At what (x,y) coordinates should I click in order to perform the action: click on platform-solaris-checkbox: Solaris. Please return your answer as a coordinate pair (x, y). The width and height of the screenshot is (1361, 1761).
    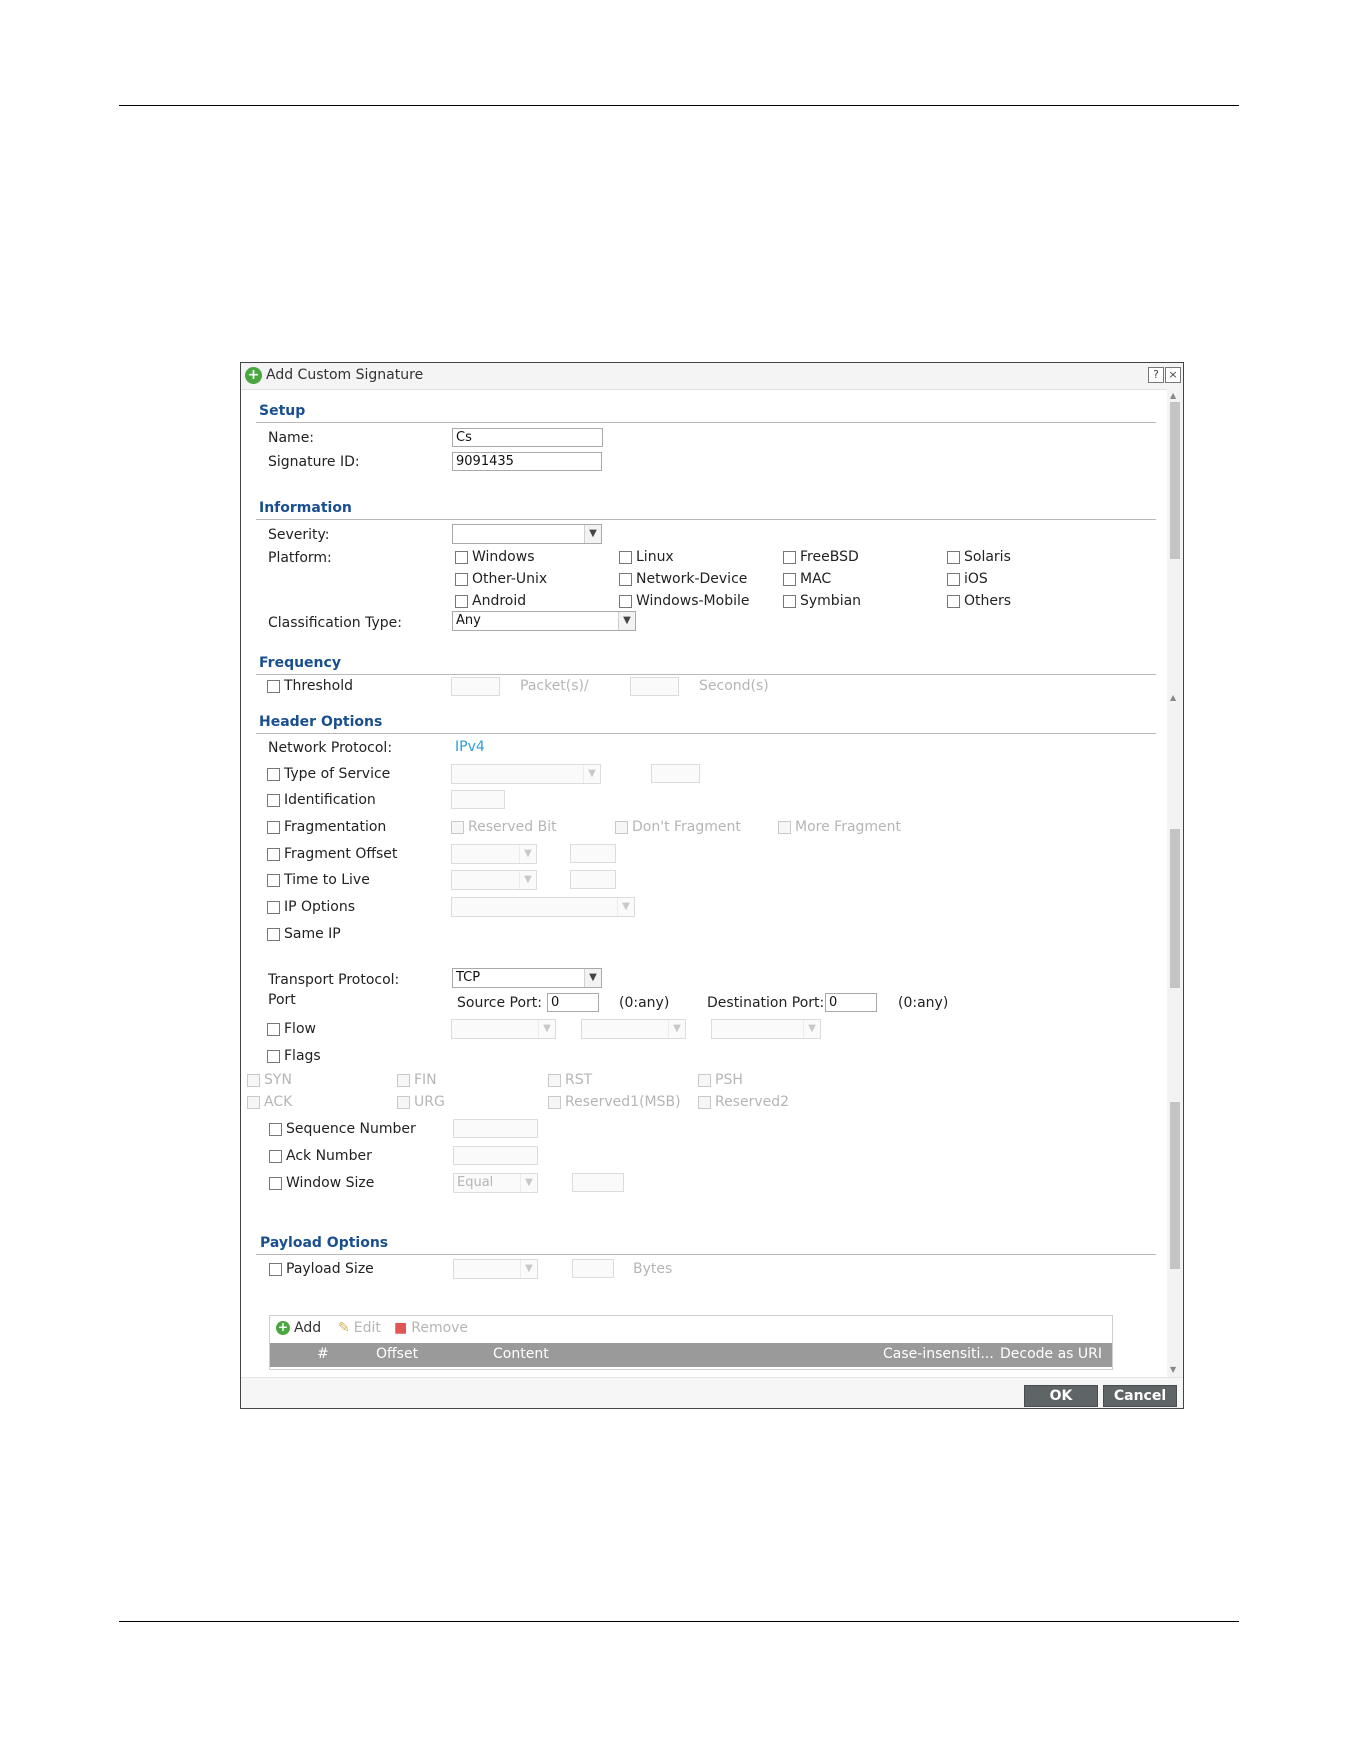
    Looking at the image, I should click on (979, 557).